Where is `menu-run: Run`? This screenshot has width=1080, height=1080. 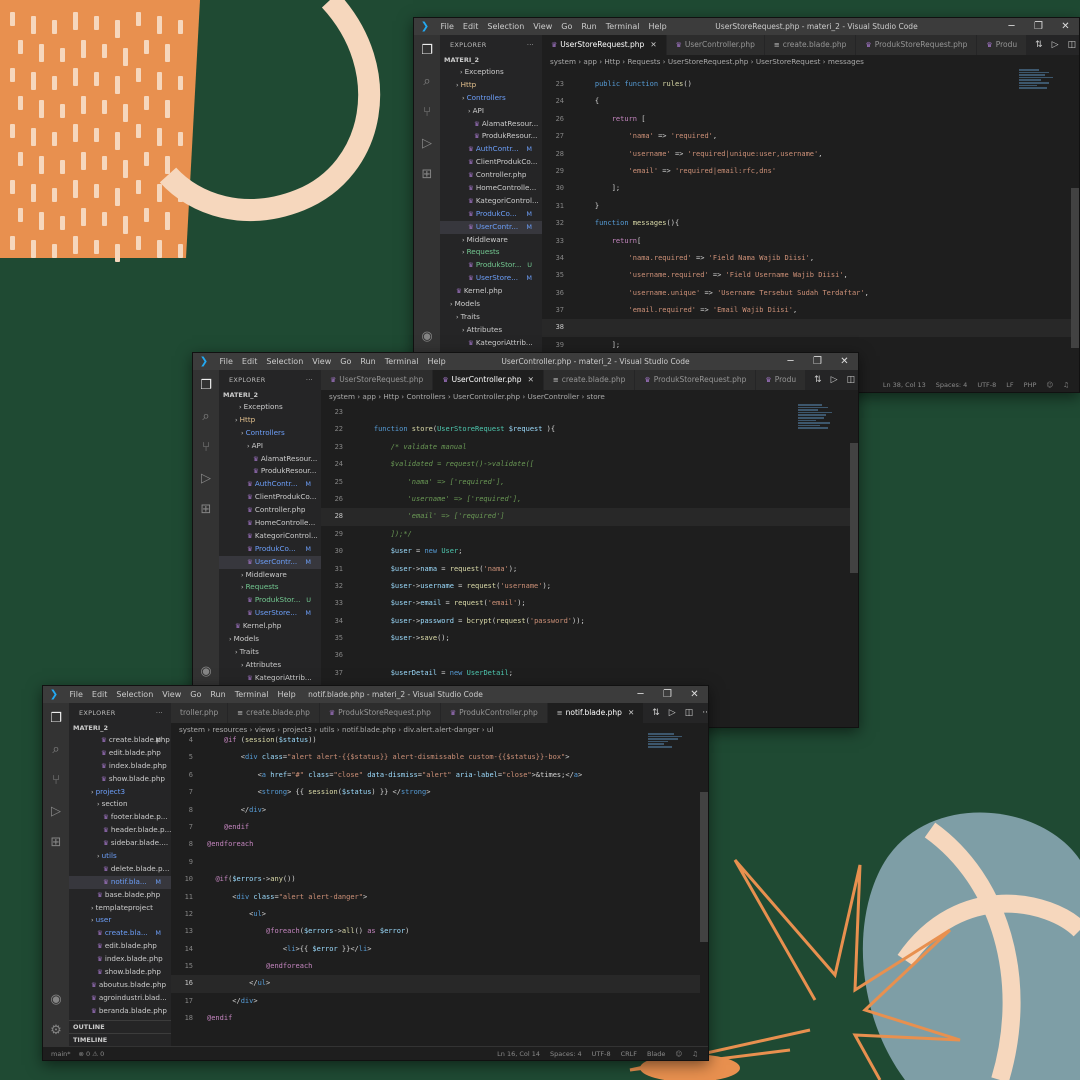
menu-run: Run is located at coordinates (589, 26).